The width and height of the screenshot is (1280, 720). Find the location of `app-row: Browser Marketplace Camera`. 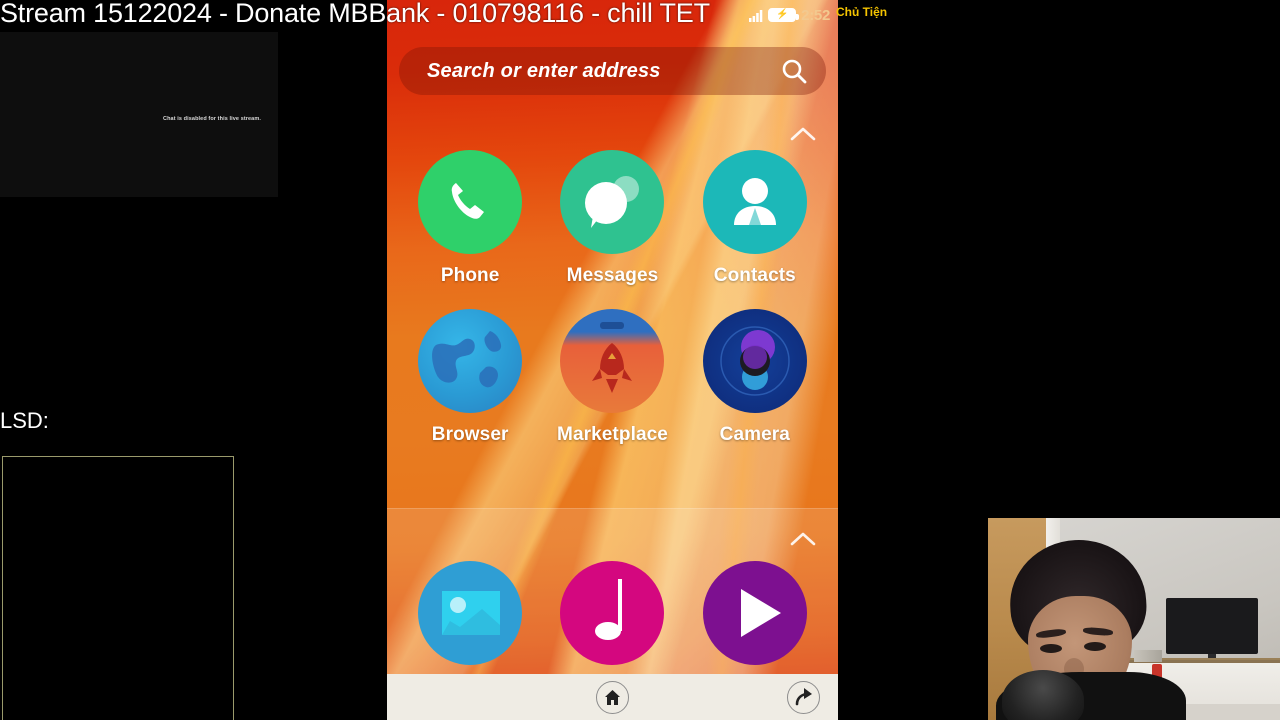

app-row: Browser Marketplace Camera is located at coordinates (612, 377).